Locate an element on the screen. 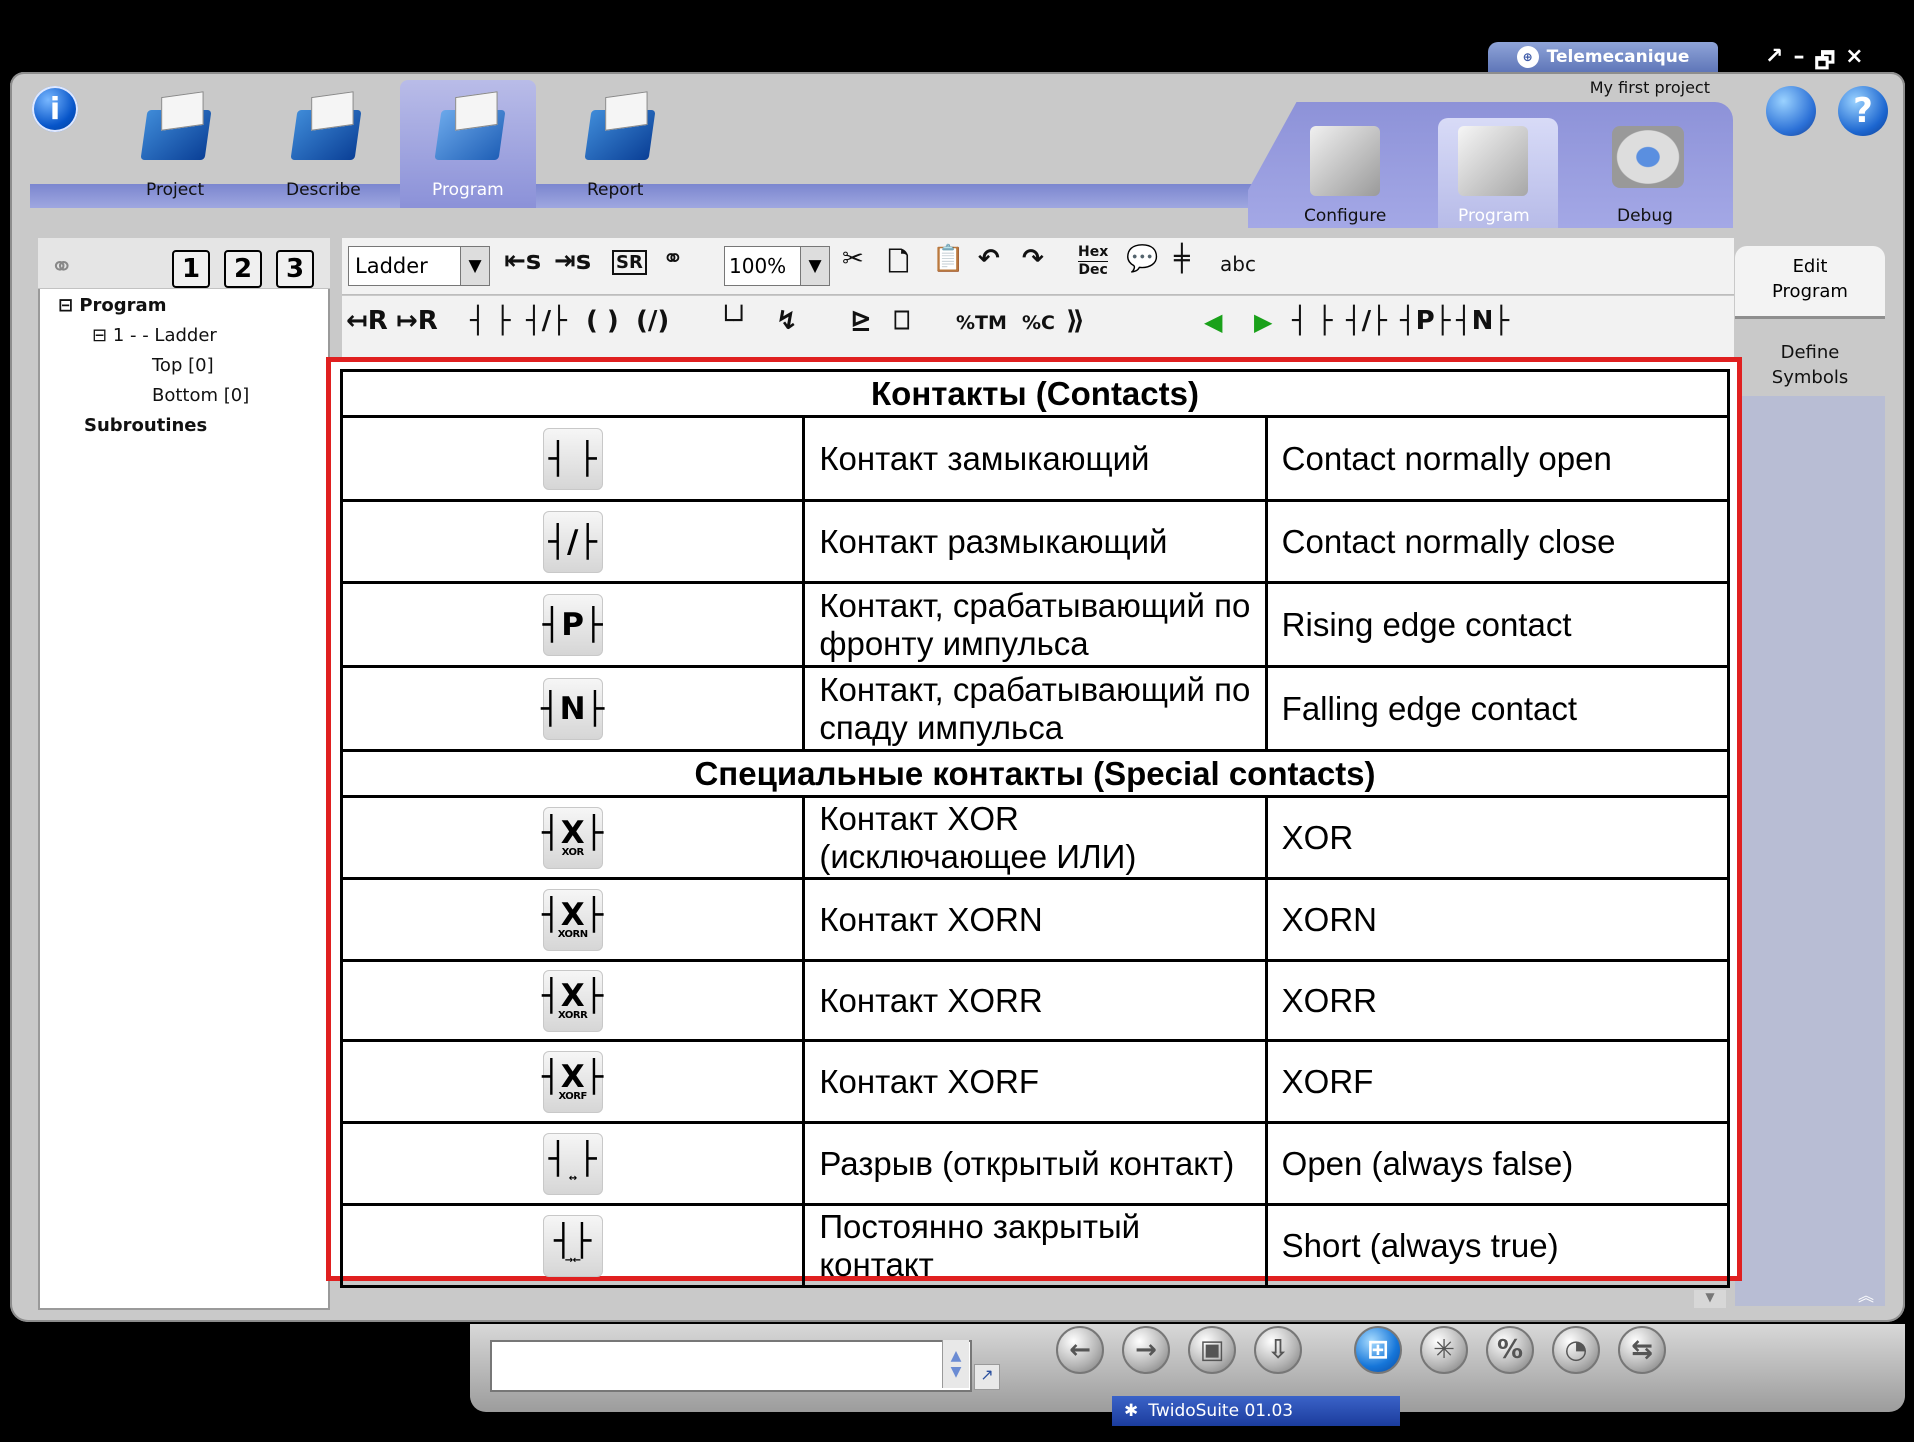  tree-ladder: ⊟ 1 - - Ladder is located at coordinates (154, 335).